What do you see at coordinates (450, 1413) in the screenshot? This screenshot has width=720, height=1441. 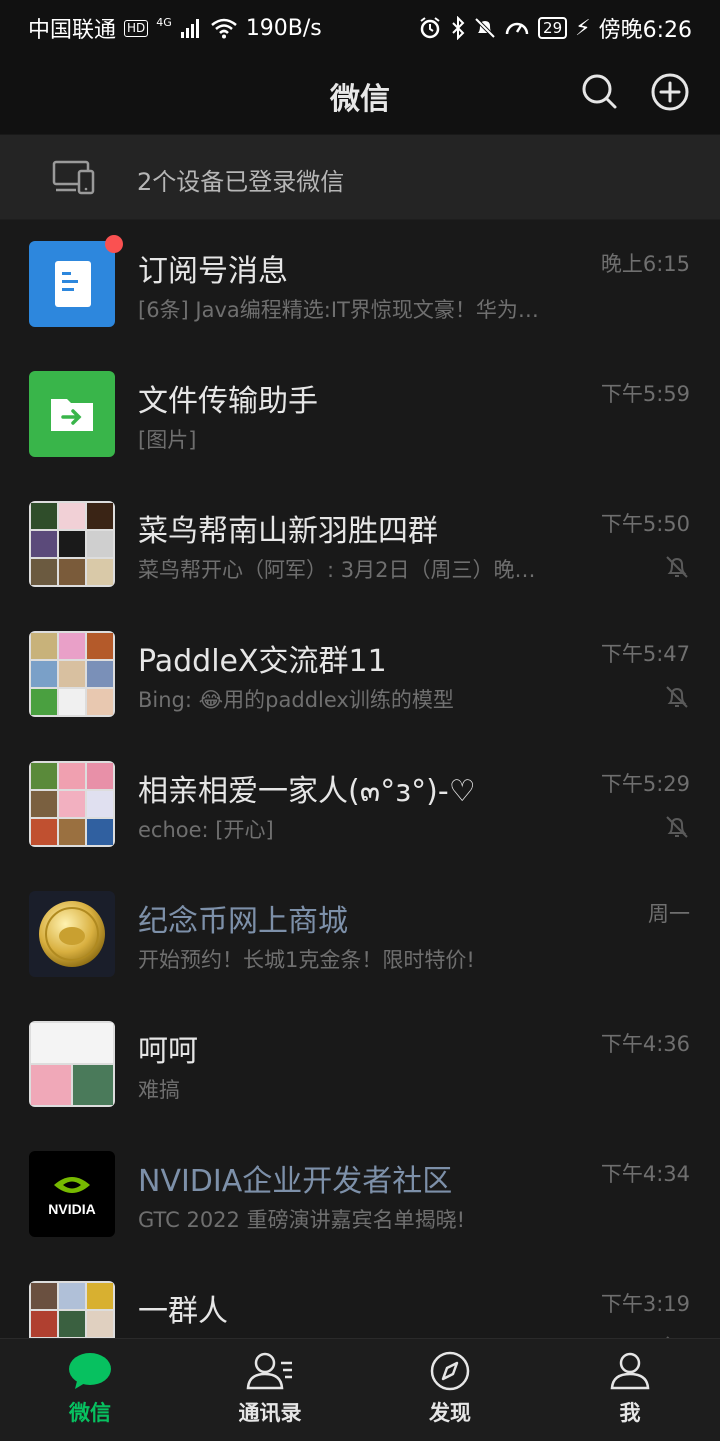 I see `tab-label: 发现` at bounding box center [450, 1413].